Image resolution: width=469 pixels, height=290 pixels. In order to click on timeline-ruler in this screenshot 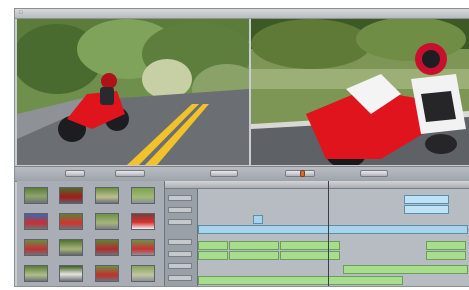, I will do `click(317, 185)`.